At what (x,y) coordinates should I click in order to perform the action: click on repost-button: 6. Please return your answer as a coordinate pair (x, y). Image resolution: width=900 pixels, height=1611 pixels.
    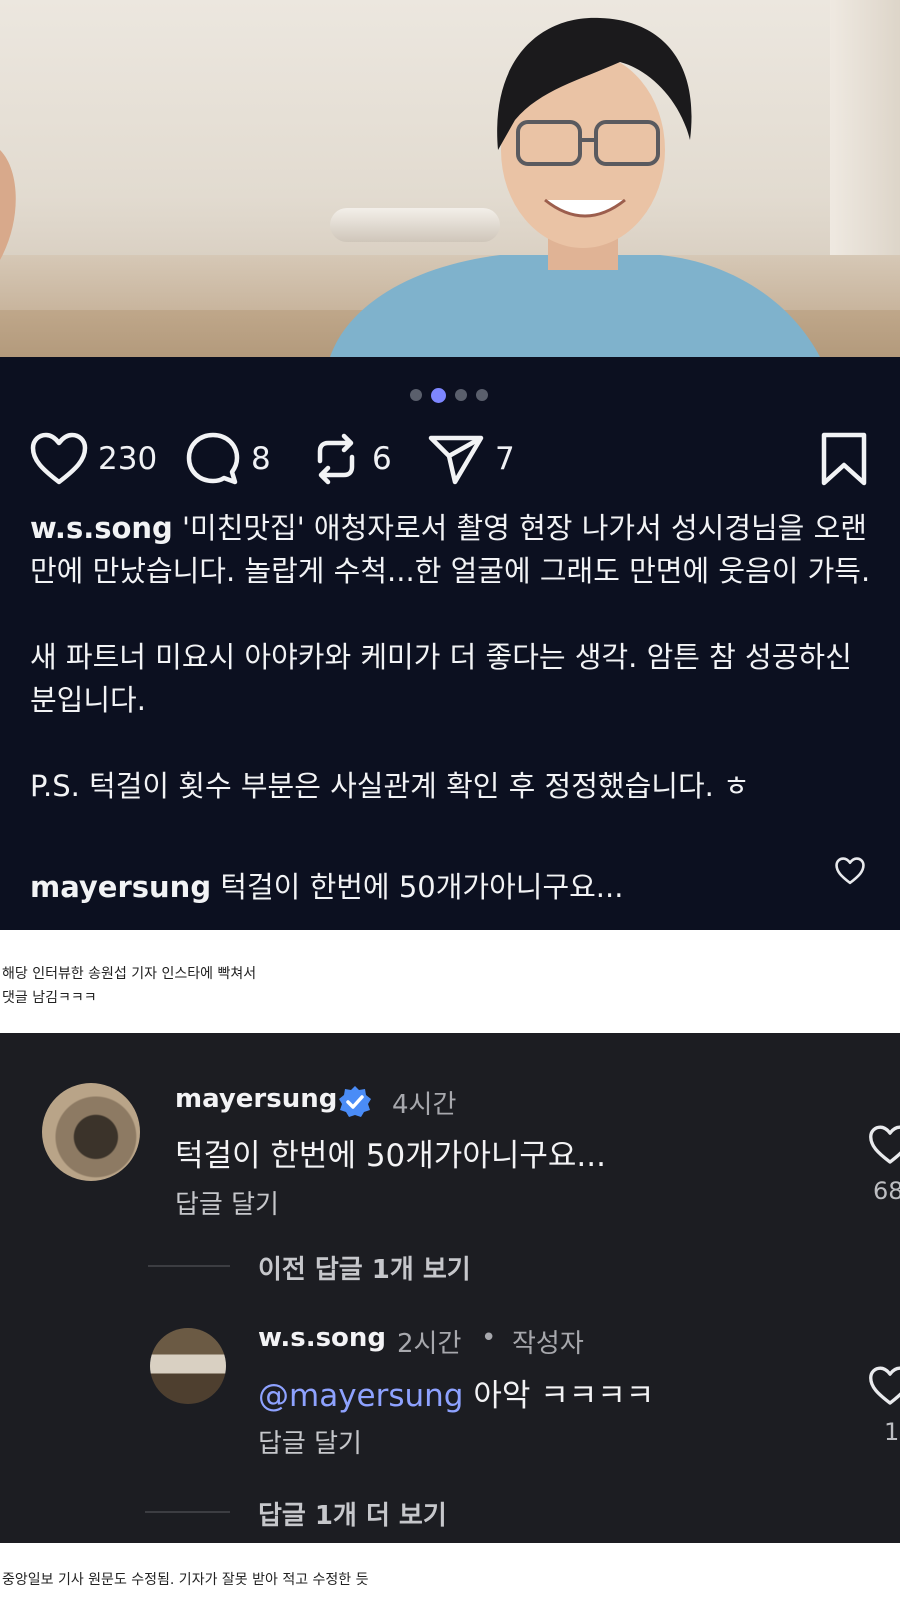
    Looking at the image, I should click on (351, 459).